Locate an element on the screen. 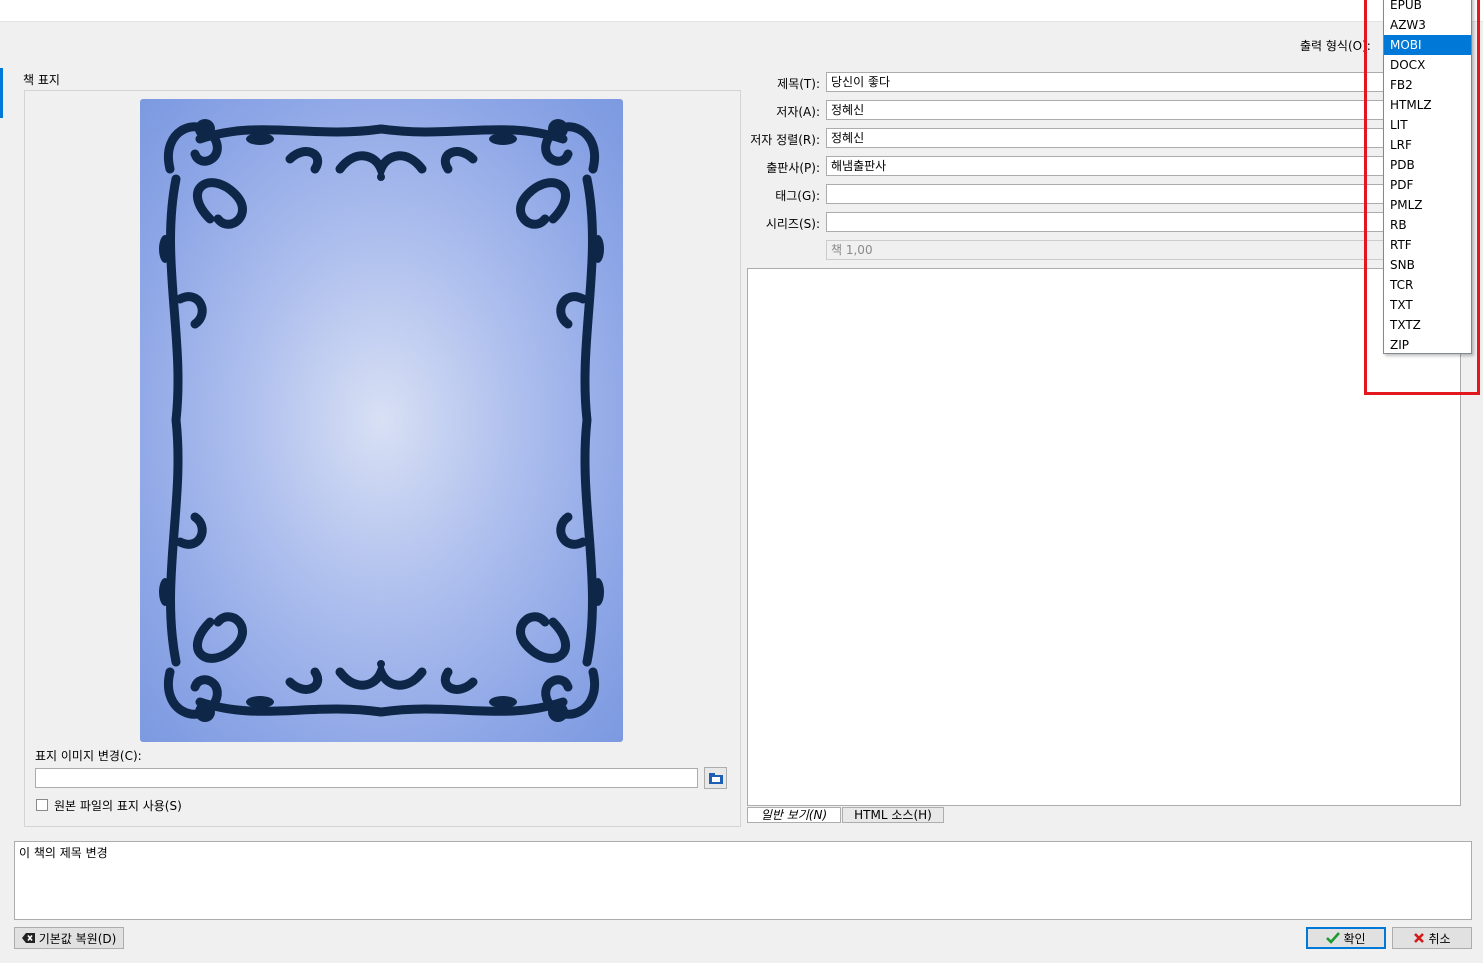  use-source-cover-checkbox is located at coordinates (42, 805).